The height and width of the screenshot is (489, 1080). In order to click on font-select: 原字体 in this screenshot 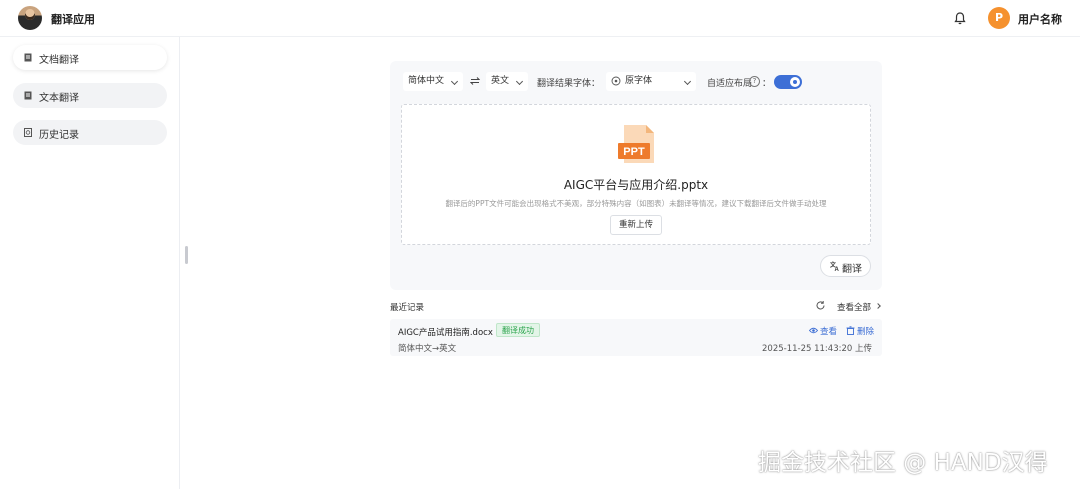, I will do `click(651, 81)`.